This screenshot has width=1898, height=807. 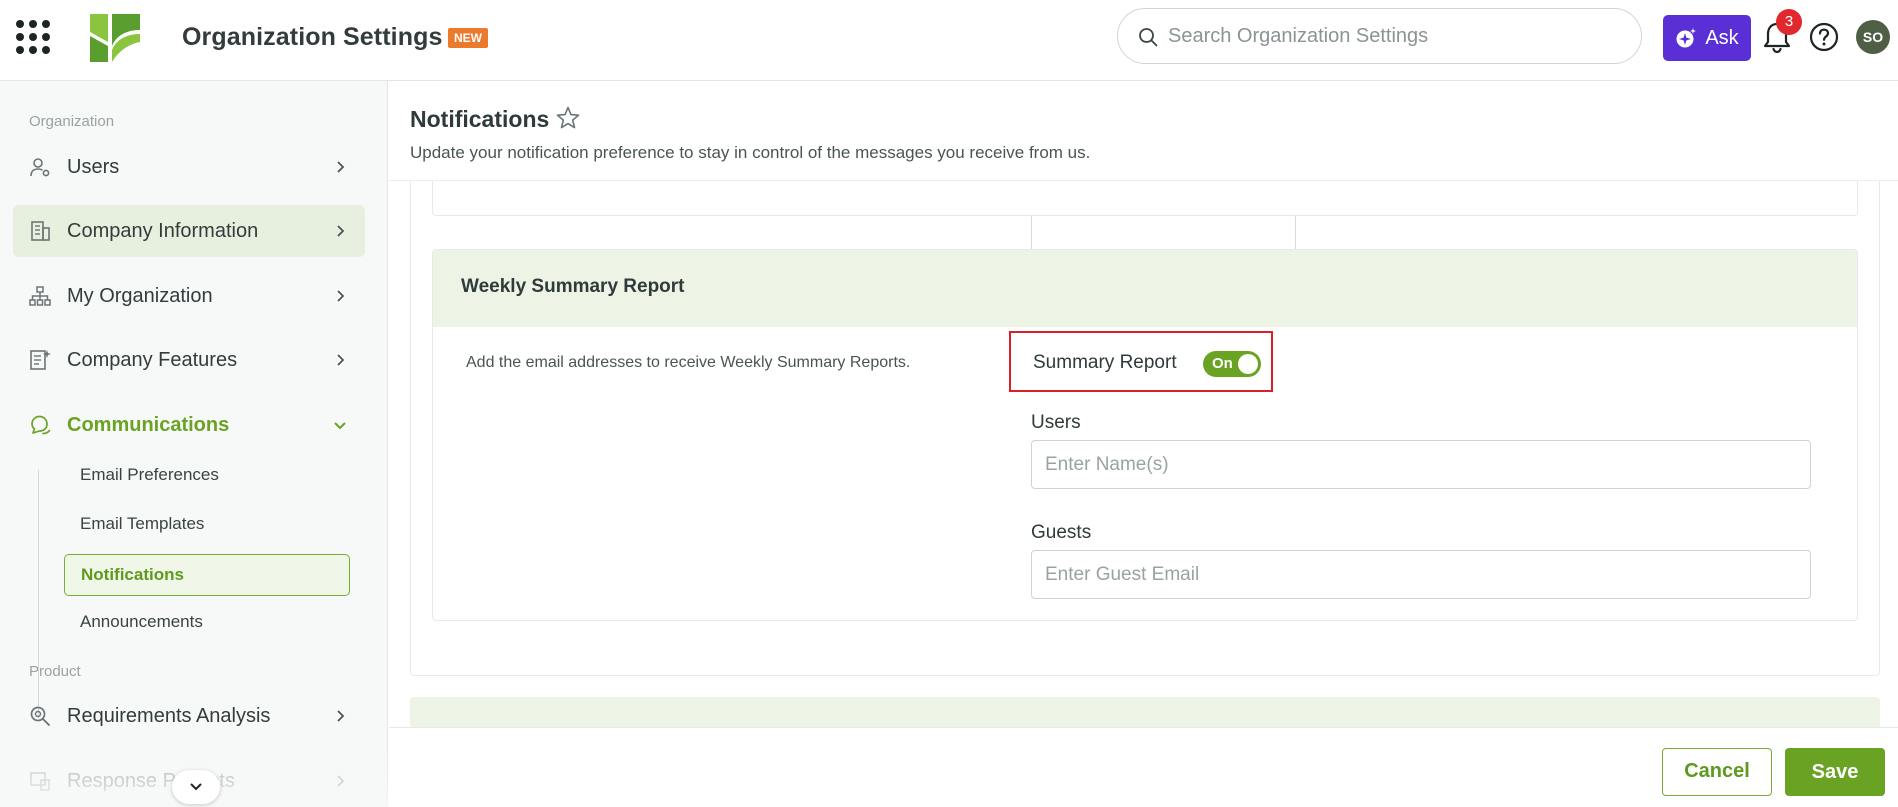 What do you see at coordinates (33, 37) in the screenshot?
I see `app-launcher-icon` at bounding box center [33, 37].